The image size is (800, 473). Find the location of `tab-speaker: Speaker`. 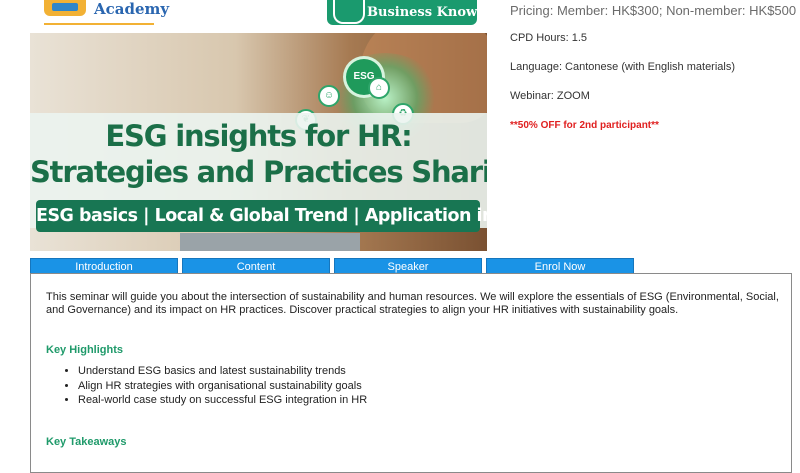

tab-speaker: Speaker is located at coordinates (408, 266).